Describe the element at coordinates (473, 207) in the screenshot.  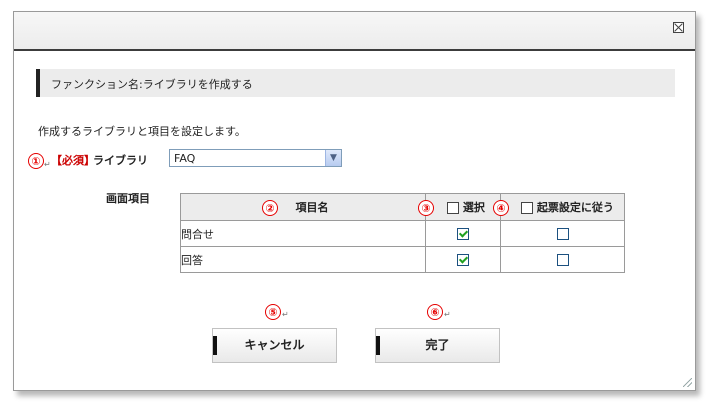
I see `header-select-label: 選択` at that location.